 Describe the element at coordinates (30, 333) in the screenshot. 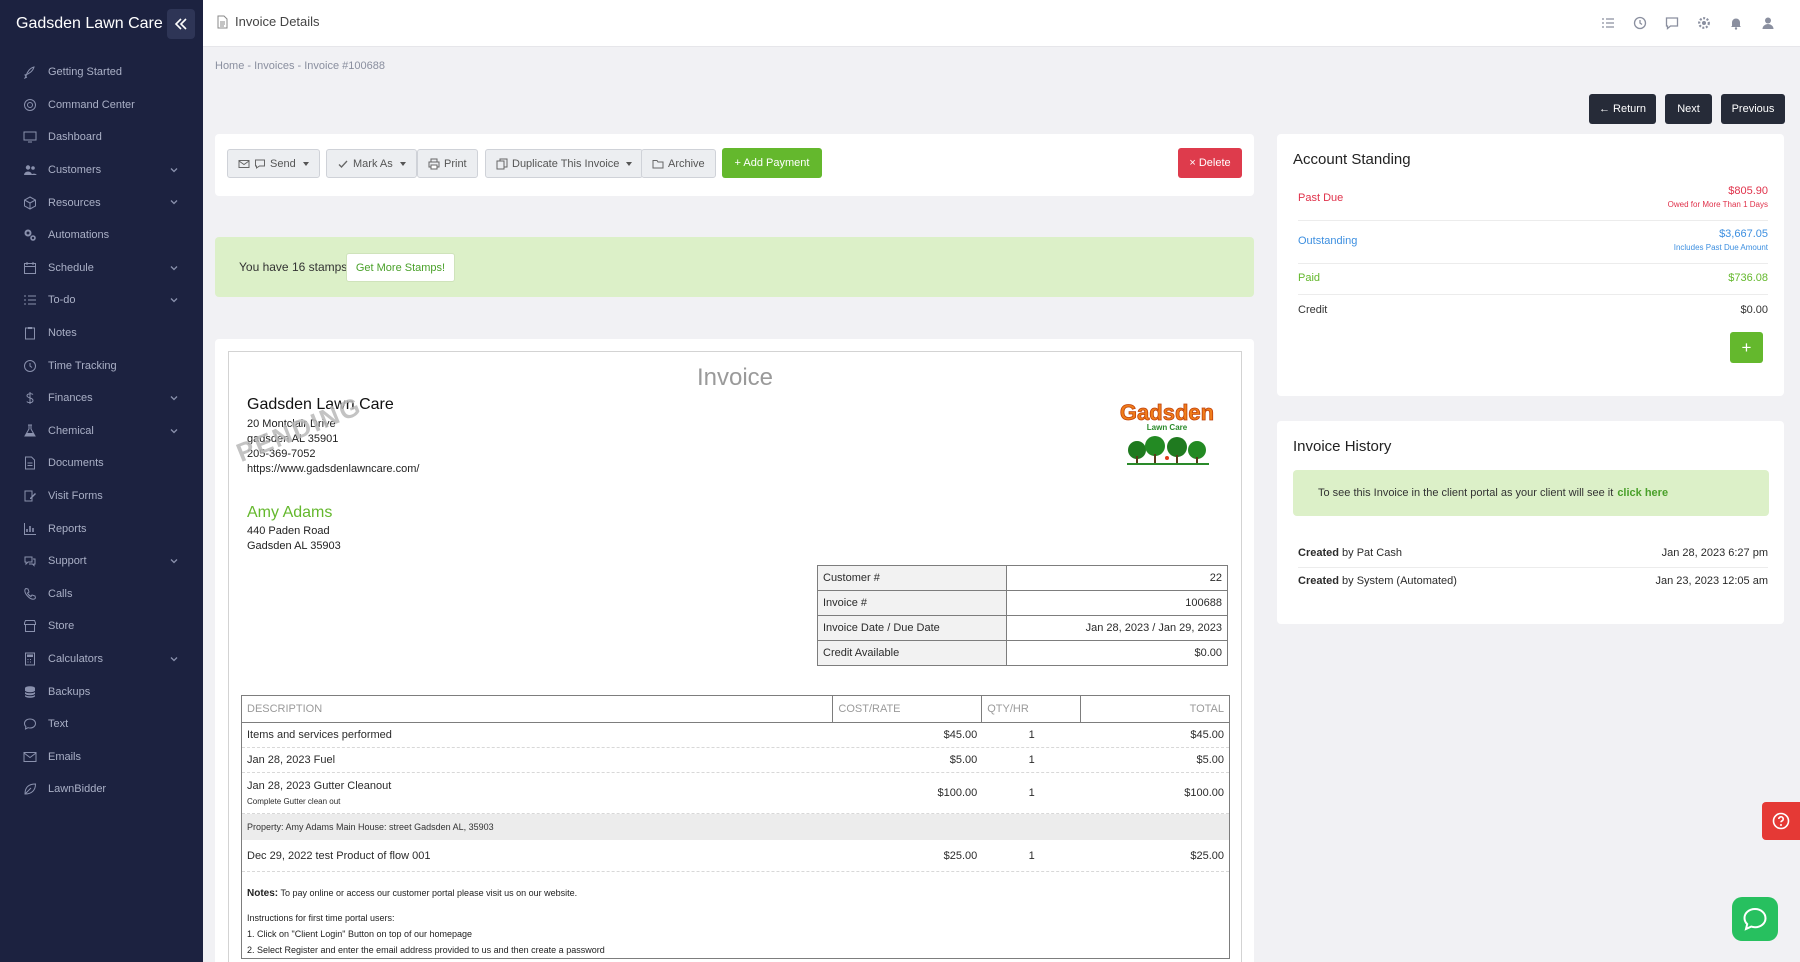

I see `clipboard-icon` at that location.